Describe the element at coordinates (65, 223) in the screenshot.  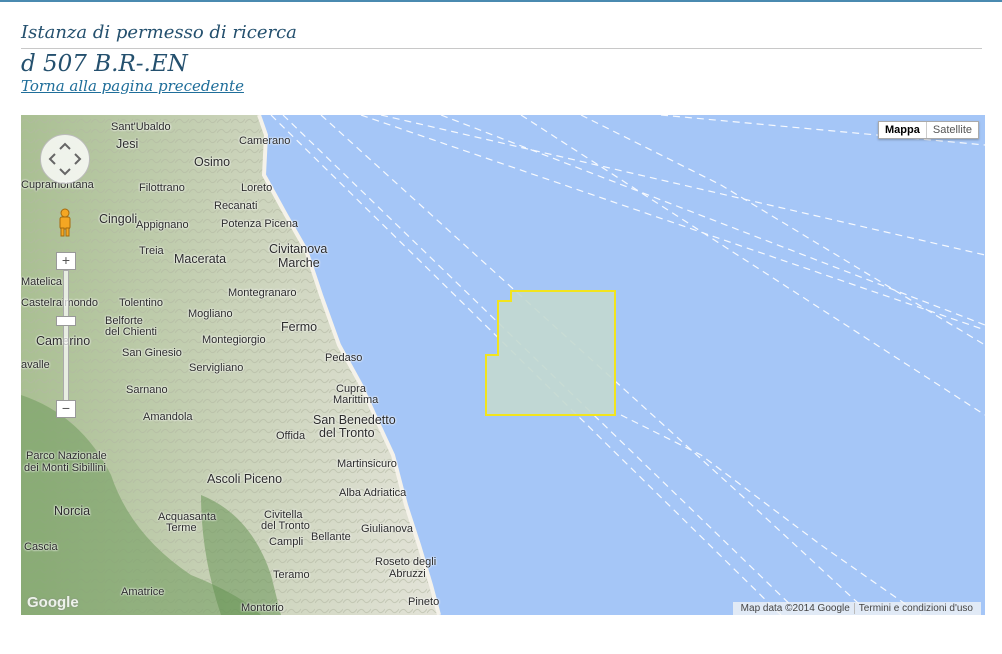
I see `pegman-icon` at that location.